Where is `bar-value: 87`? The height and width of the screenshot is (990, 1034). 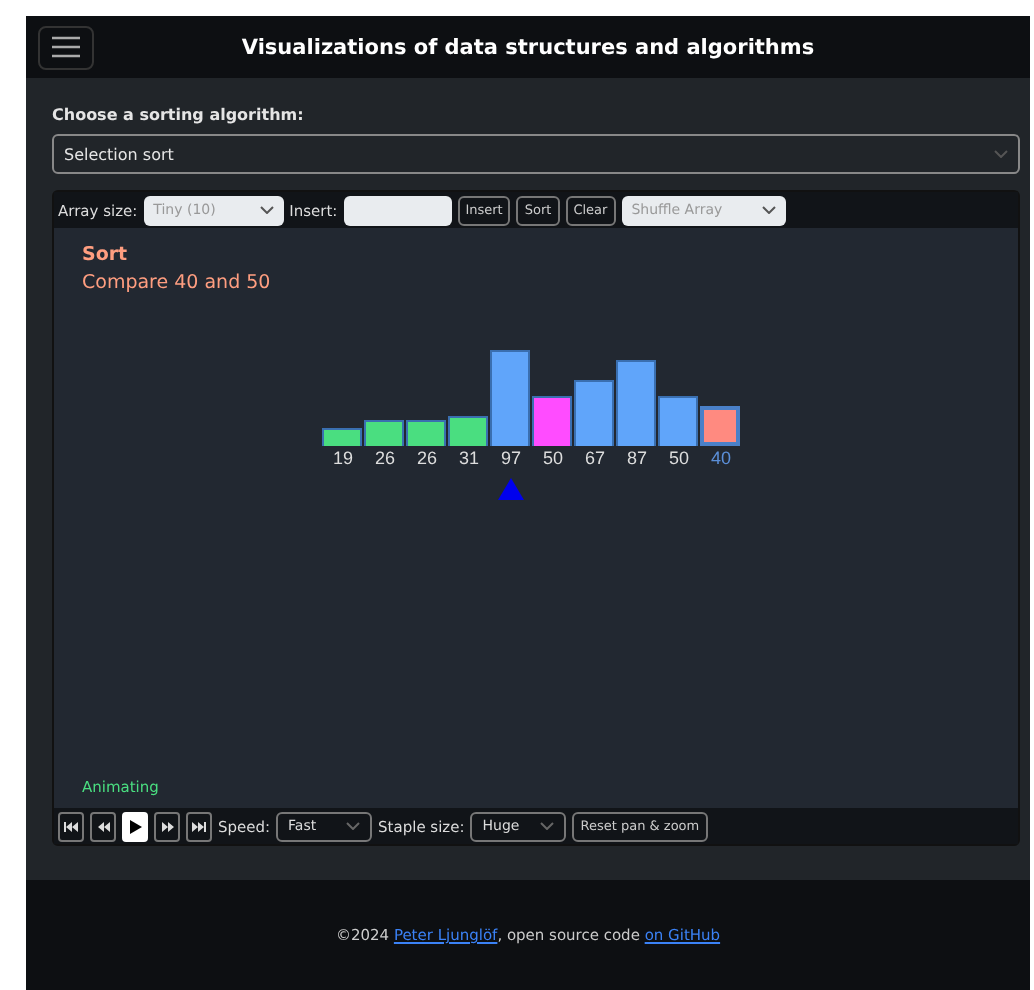
bar-value: 87 is located at coordinates (636, 458).